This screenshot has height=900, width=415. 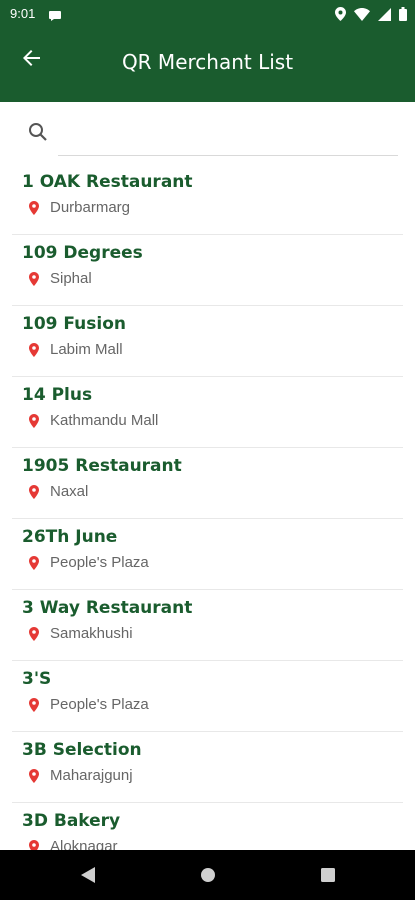 What do you see at coordinates (207, 341) in the screenshot?
I see `list-item: 109 Fusion Labim Mall` at bounding box center [207, 341].